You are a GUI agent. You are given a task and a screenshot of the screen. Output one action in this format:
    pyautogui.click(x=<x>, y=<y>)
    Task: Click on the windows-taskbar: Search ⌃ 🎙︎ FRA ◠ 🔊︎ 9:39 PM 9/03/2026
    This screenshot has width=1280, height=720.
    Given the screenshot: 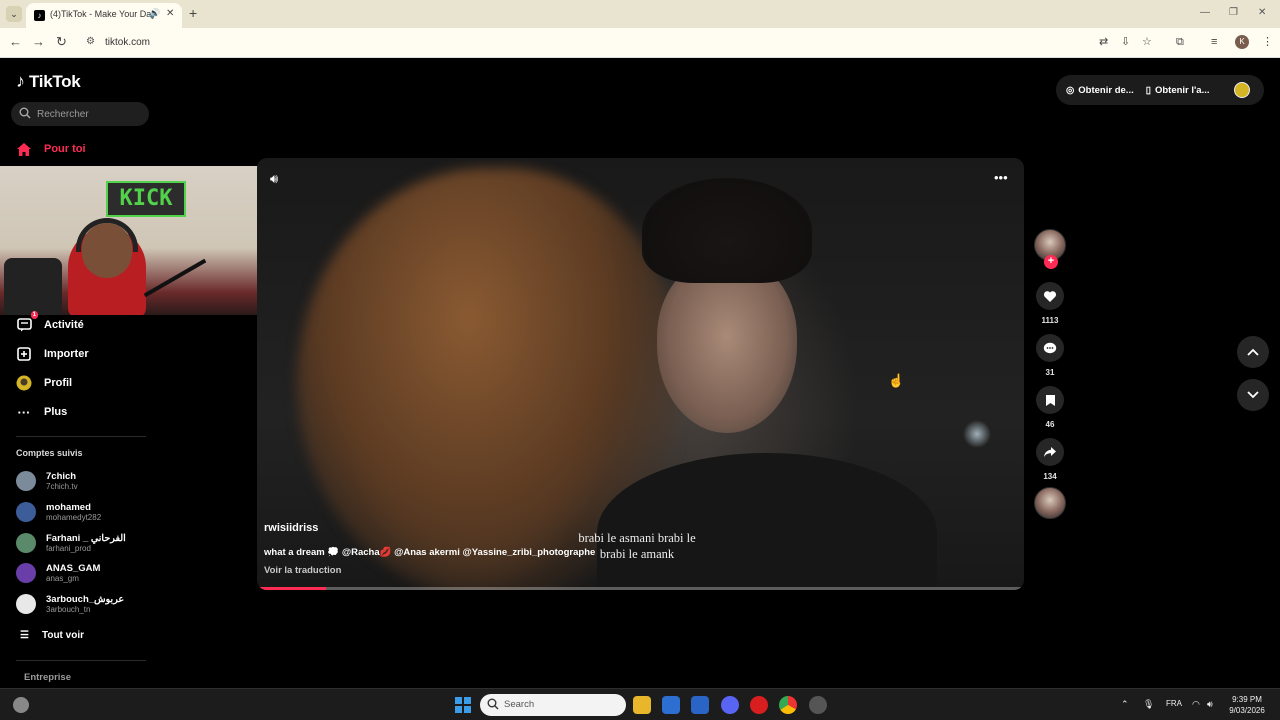 What is the action you would take?
    pyautogui.click(x=640, y=704)
    